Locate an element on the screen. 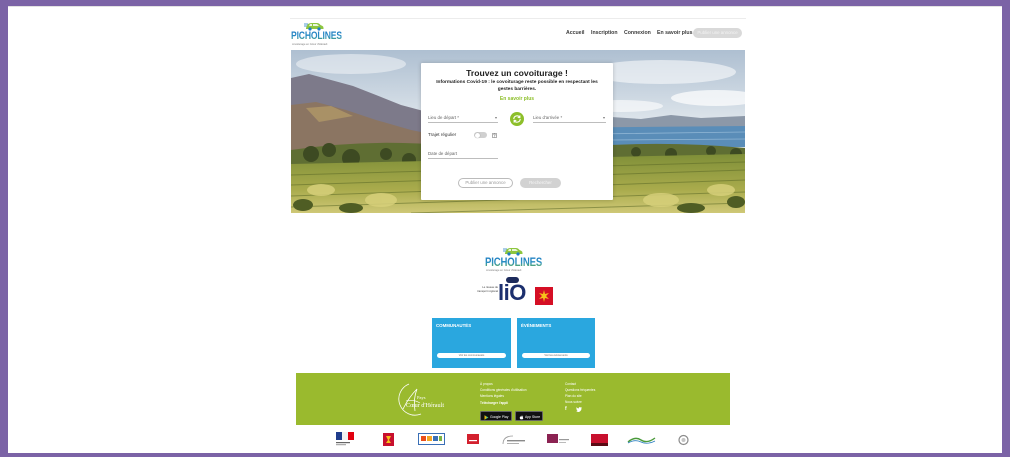  facebook-icon: f is located at coordinates (566, 409).